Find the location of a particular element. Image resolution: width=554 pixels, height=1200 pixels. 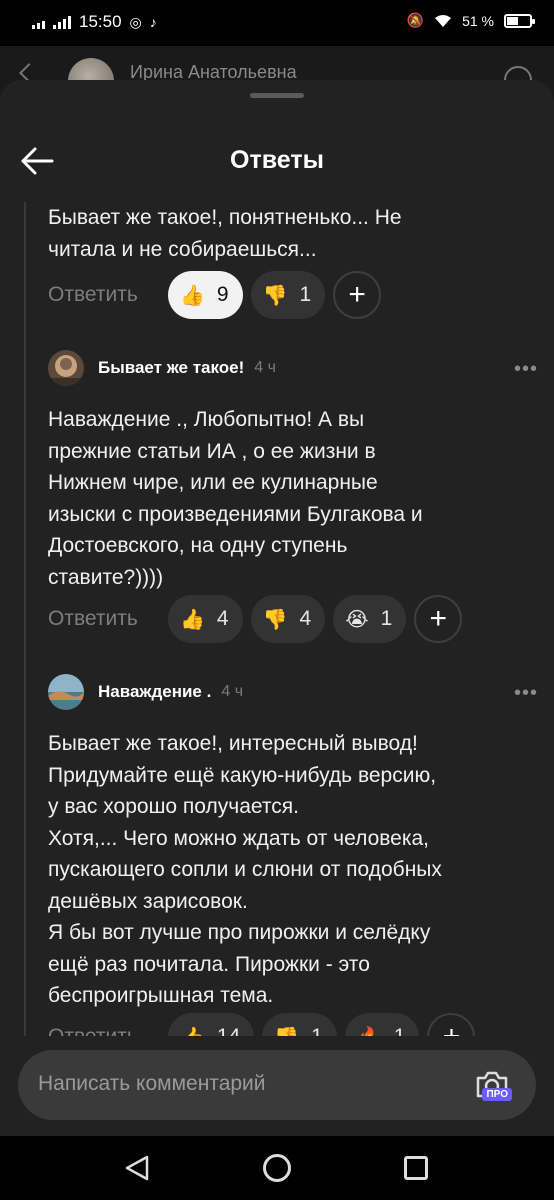

sheet-header: Ответы is located at coordinates (277, 160).